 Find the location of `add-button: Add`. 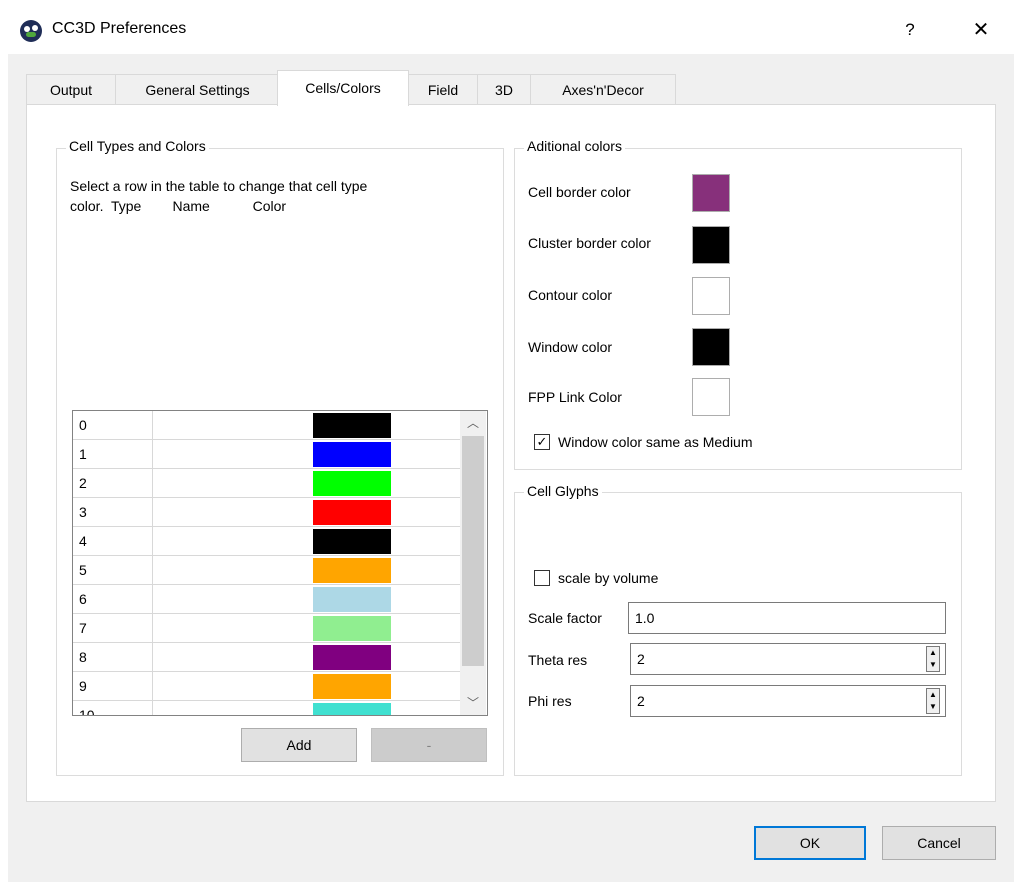

add-button: Add is located at coordinates (299, 745).